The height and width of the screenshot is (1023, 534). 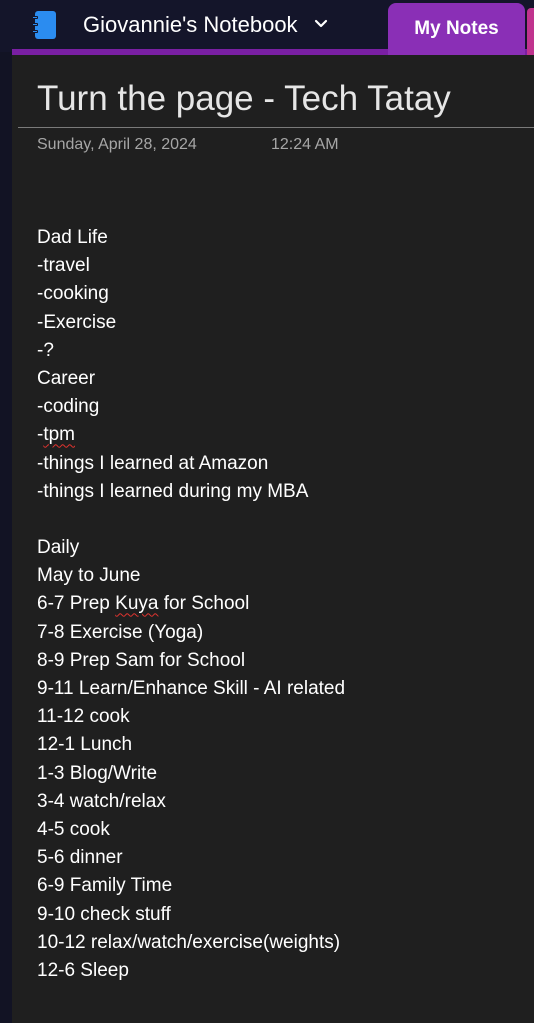 I want to click on tab-label: My Notes, so click(x=456, y=28).